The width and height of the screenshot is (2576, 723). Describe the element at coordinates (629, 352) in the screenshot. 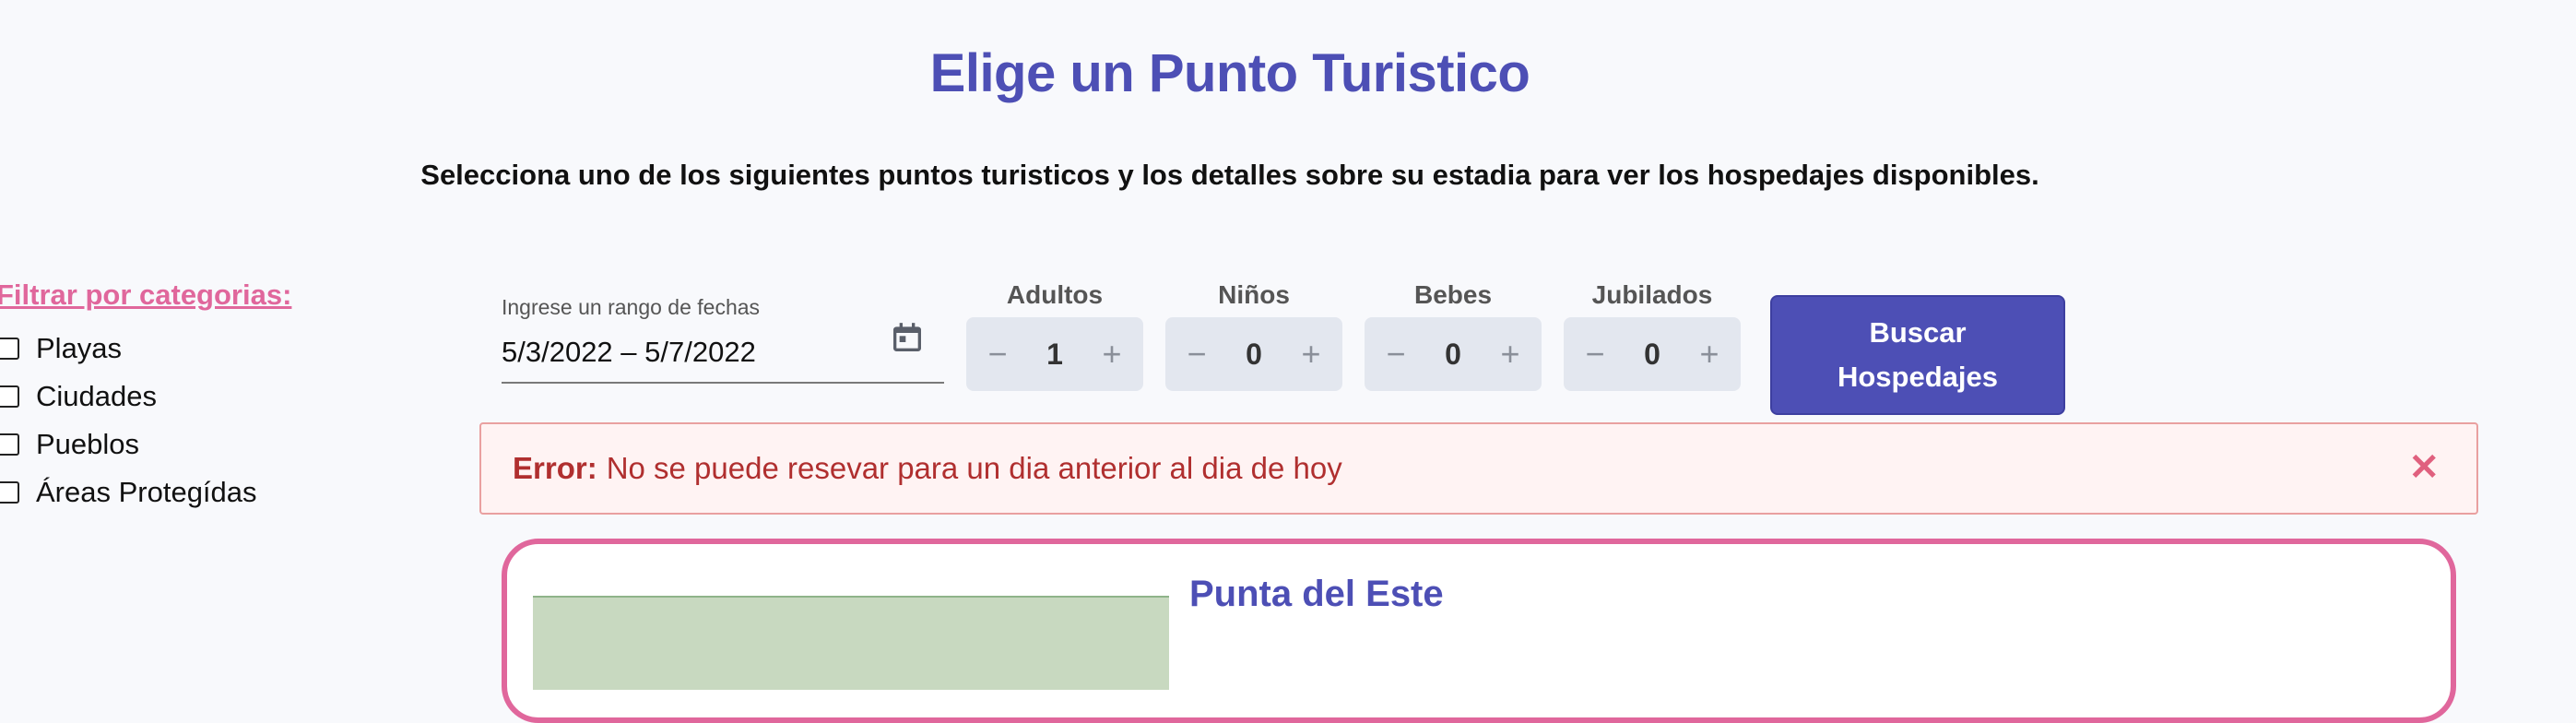

I see `date-range-value: 5/3/2022 – 5/7/2022` at that location.